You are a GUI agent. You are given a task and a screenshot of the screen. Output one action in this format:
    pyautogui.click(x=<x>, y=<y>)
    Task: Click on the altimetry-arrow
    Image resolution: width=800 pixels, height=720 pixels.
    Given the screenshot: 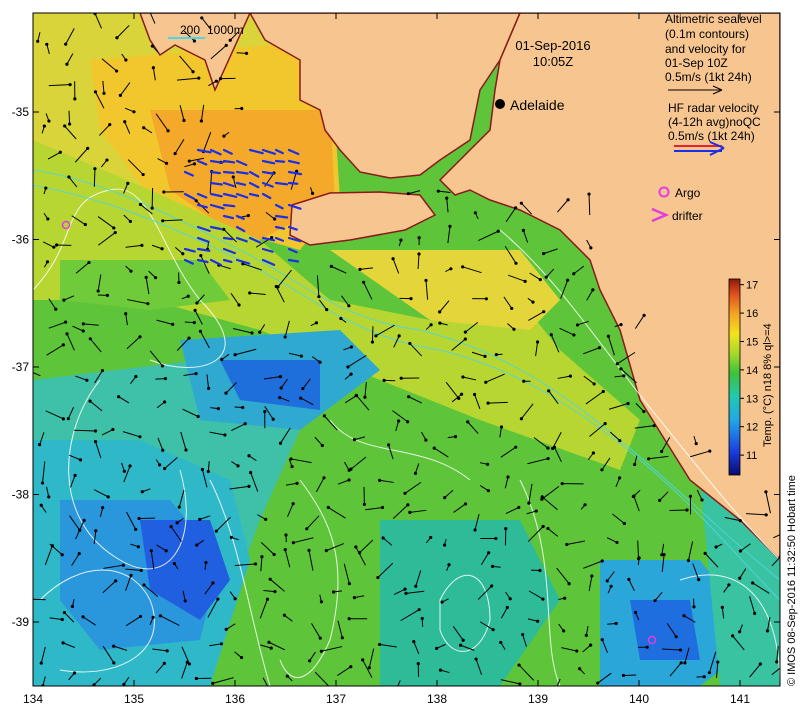 What is the action you would take?
    pyautogui.click(x=498, y=402)
    